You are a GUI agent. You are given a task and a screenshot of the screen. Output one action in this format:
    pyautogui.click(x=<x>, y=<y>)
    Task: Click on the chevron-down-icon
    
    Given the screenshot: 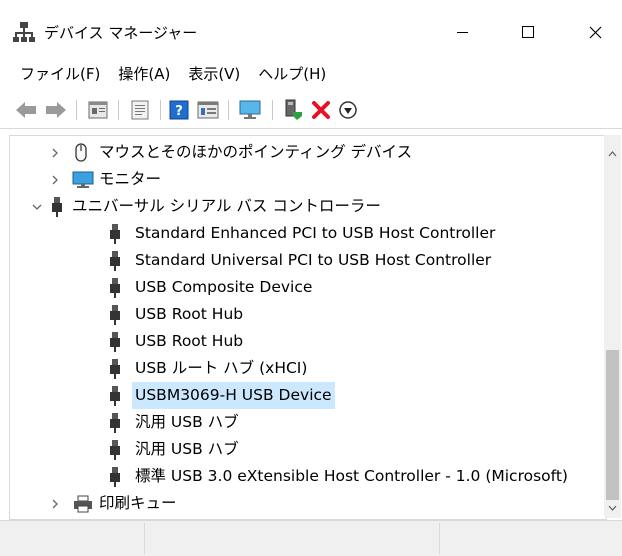 What is the action you would take?
    pyautogui.click(x=37, y=206)
    